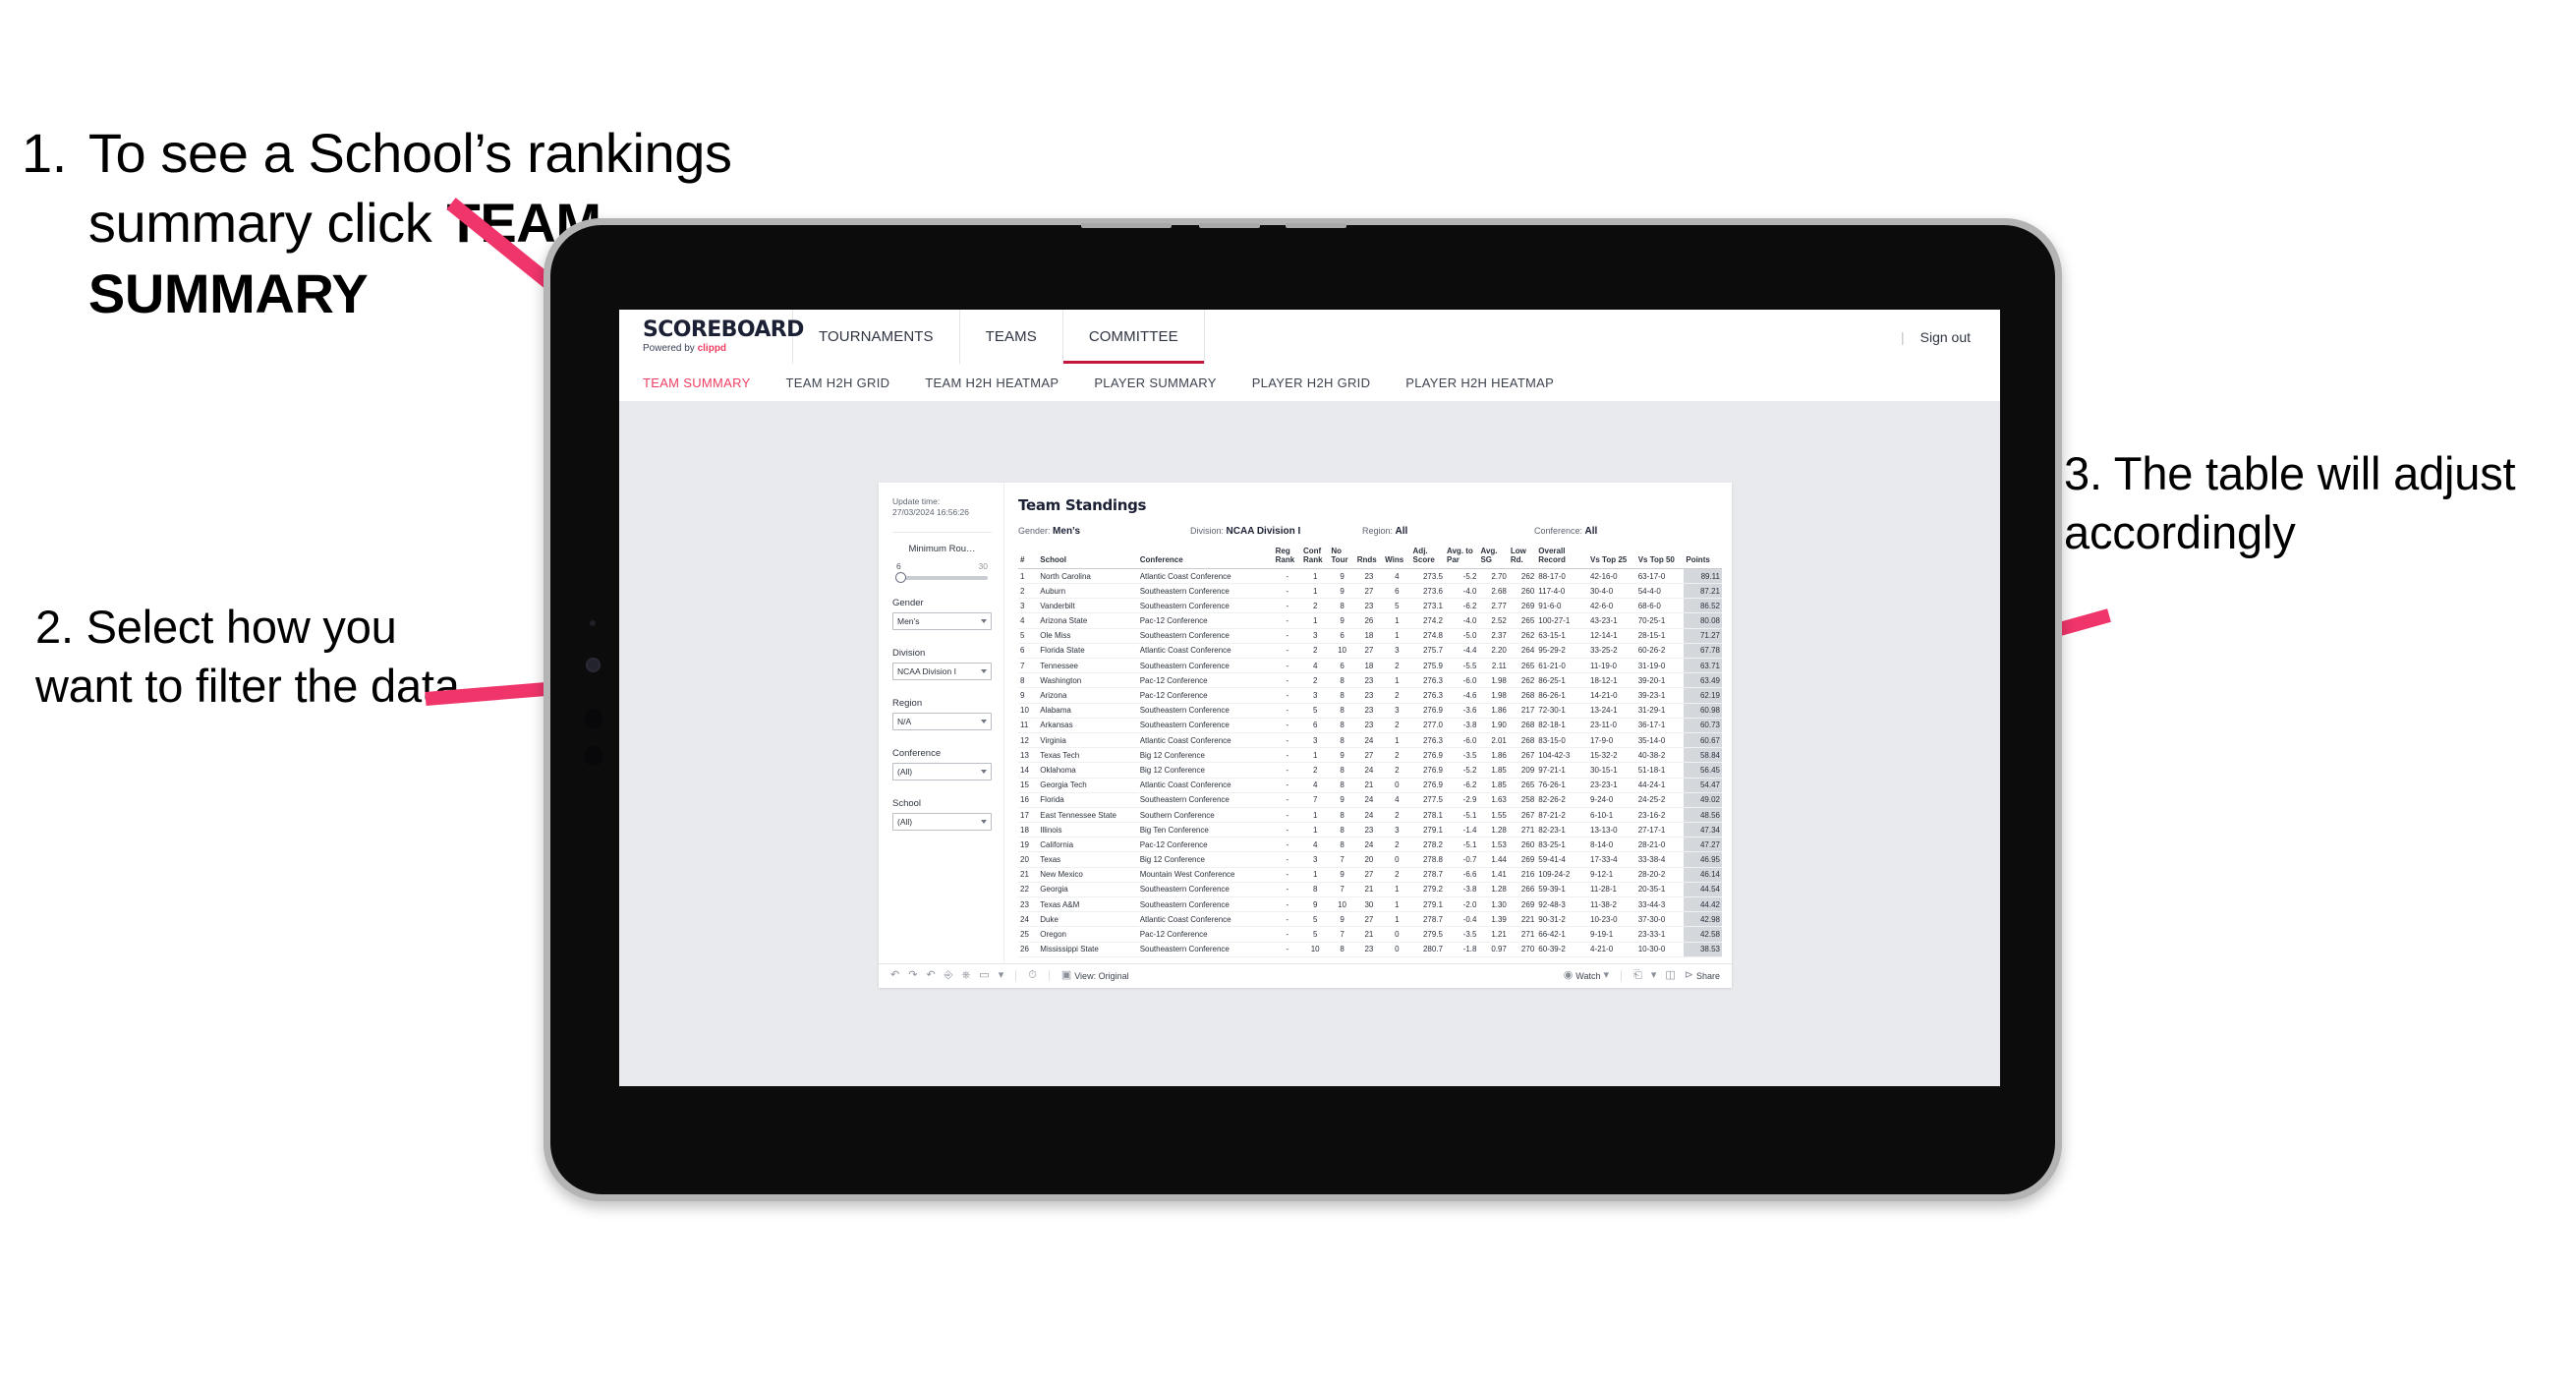 The height and width of the screenshot is (1386, 2576). What do you see at coordinates (1028, 558) in the screenshot?
I see `col-rank: #` at bounding box center [1028, 558].